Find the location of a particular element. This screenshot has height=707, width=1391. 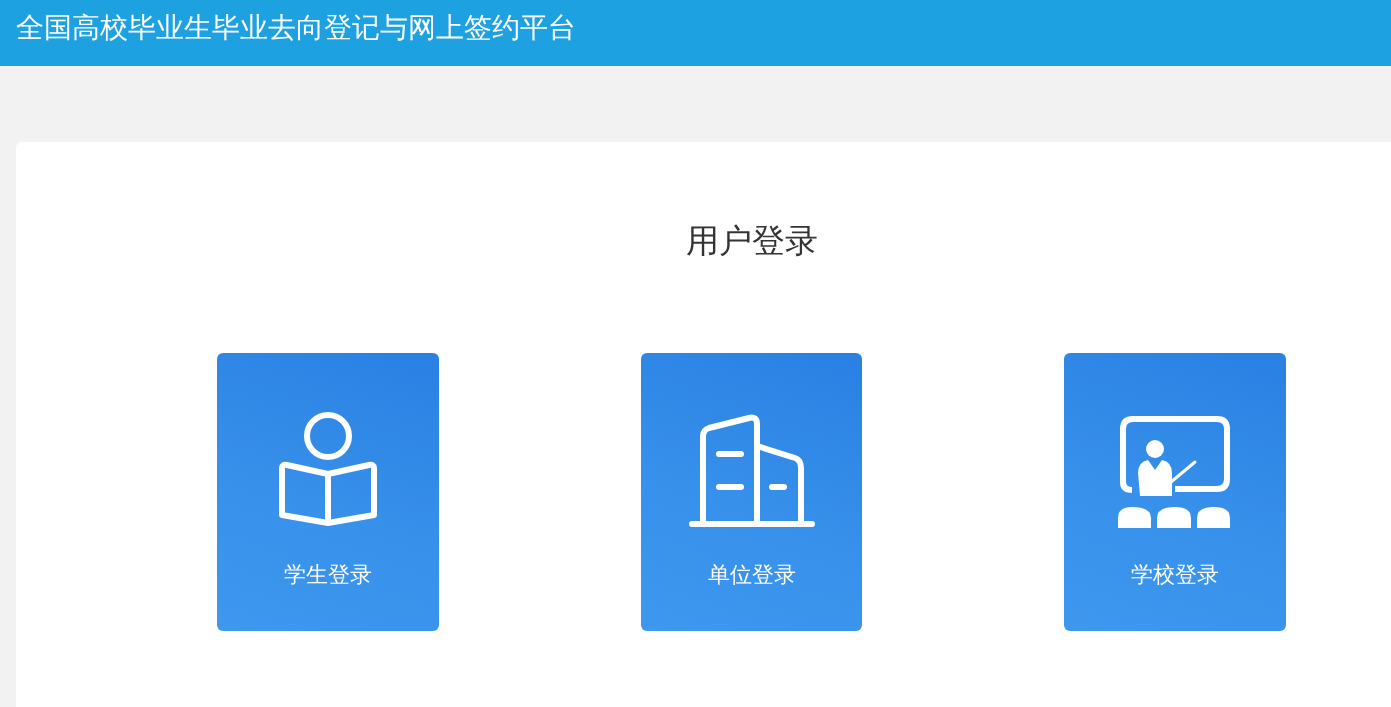

reading-person-icon is located at coordinates (327, 470).